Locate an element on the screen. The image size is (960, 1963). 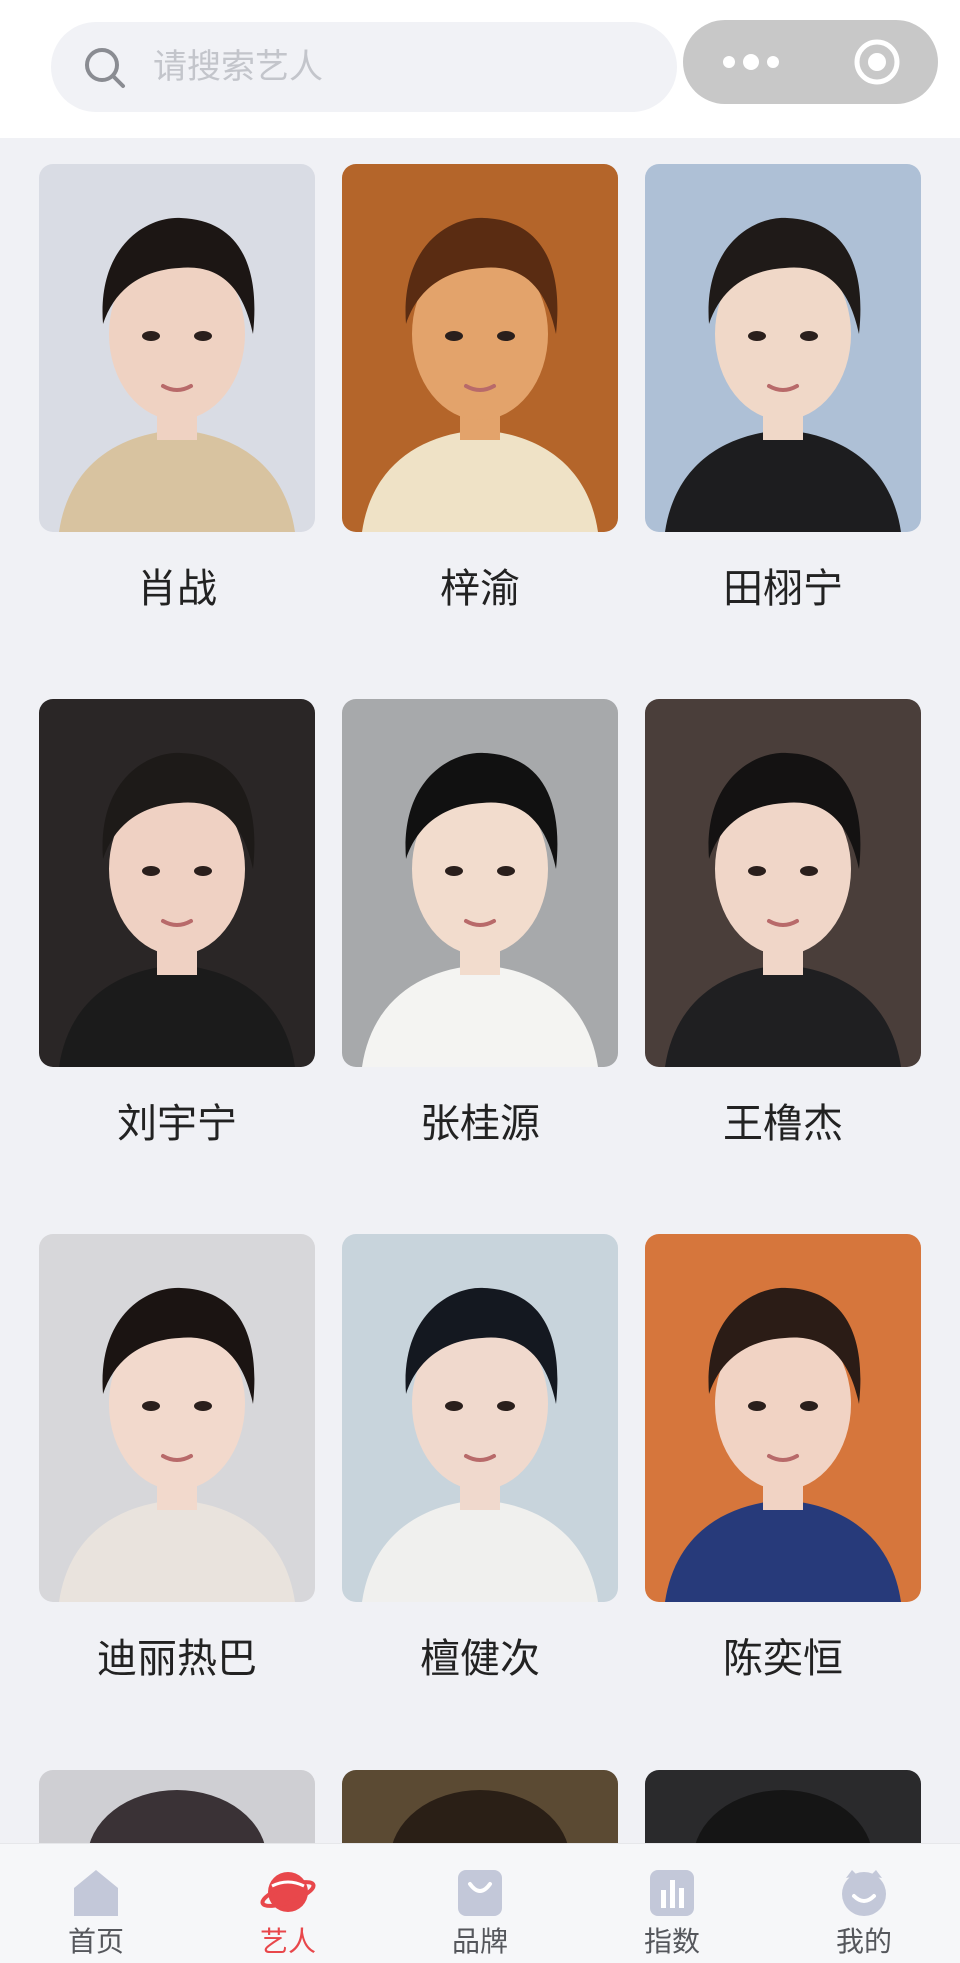
artist-card: 肖战 is located at coordinates (177, 389).